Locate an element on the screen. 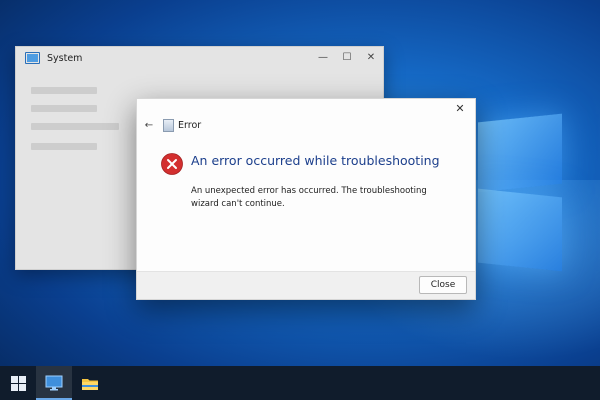  window-controls: — ☐ ✕ is located at coordinates (347, 58).